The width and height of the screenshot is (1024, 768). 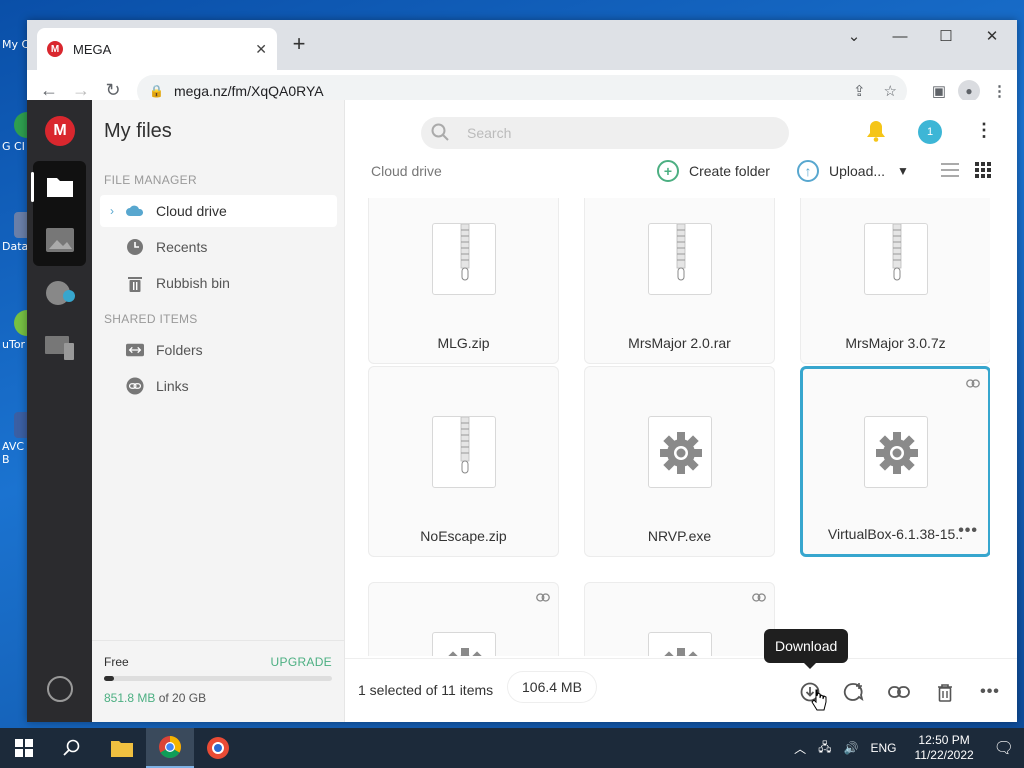 I want to click on search-input: Search, so click(x=605, y=133).